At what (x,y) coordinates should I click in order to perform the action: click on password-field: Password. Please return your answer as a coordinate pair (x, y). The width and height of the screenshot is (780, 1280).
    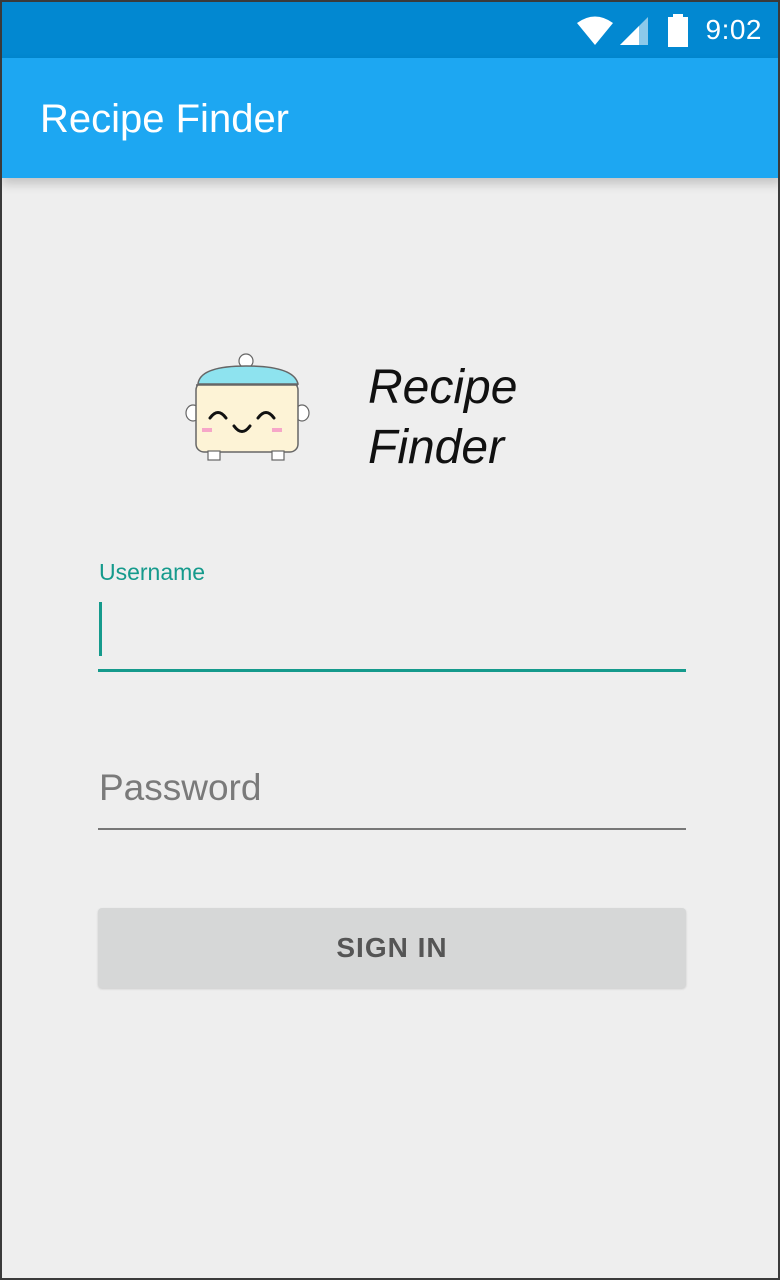
    Looking at the image, I should click on (392, 793).